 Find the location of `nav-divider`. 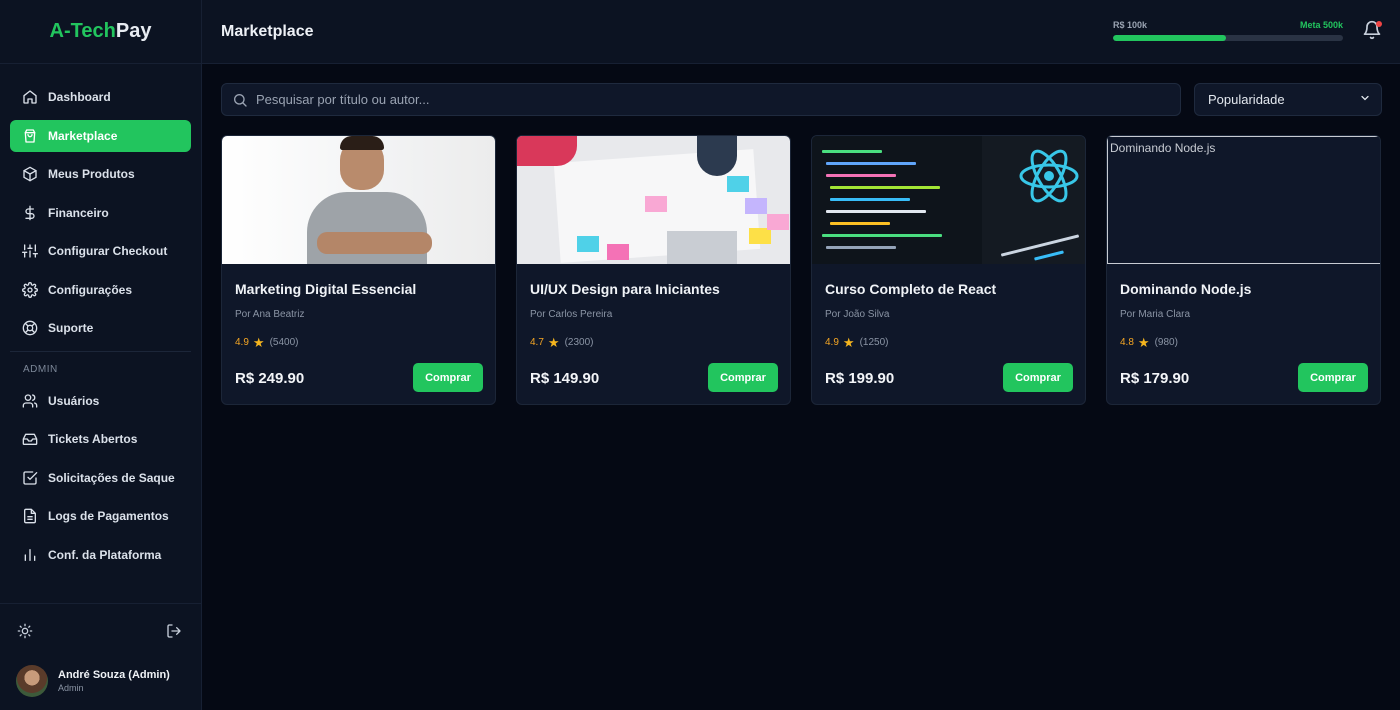

nav-divider is located at coordinates (100, 351).